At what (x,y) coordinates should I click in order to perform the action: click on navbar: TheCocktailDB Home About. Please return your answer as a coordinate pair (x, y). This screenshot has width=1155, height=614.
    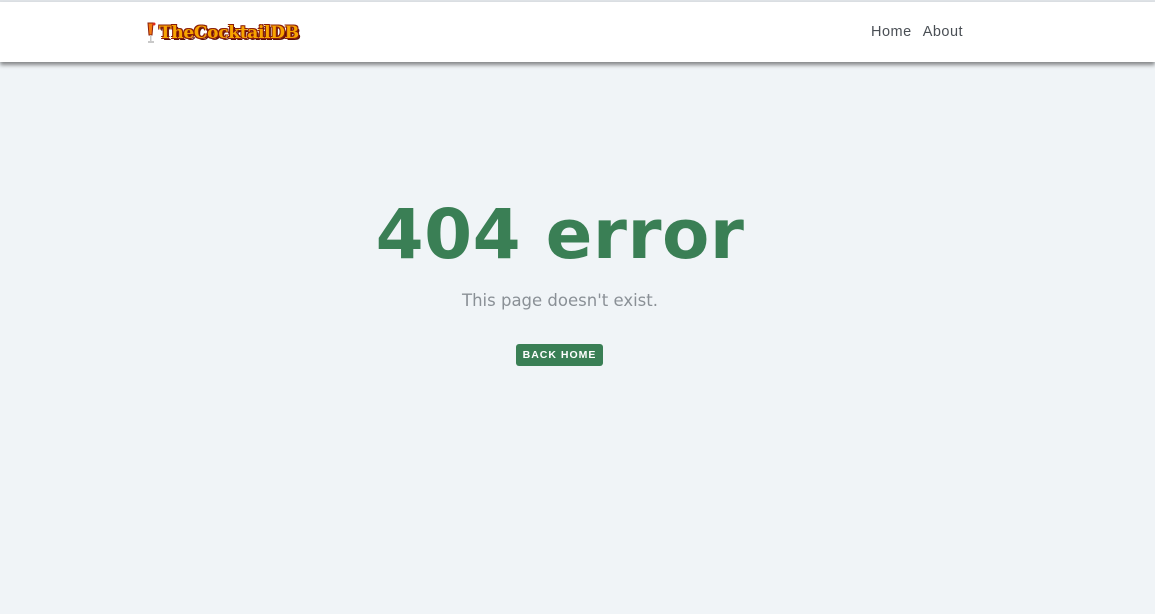
    Looking at the image, I should click on (577, 32).